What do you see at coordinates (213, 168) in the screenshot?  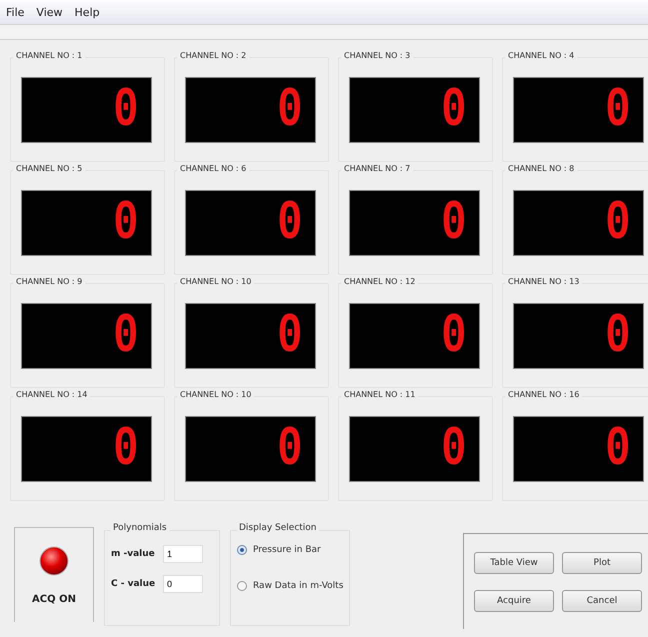 I see `channel-label: CHANNEL NO : 6` at bounding box center [213, 168].